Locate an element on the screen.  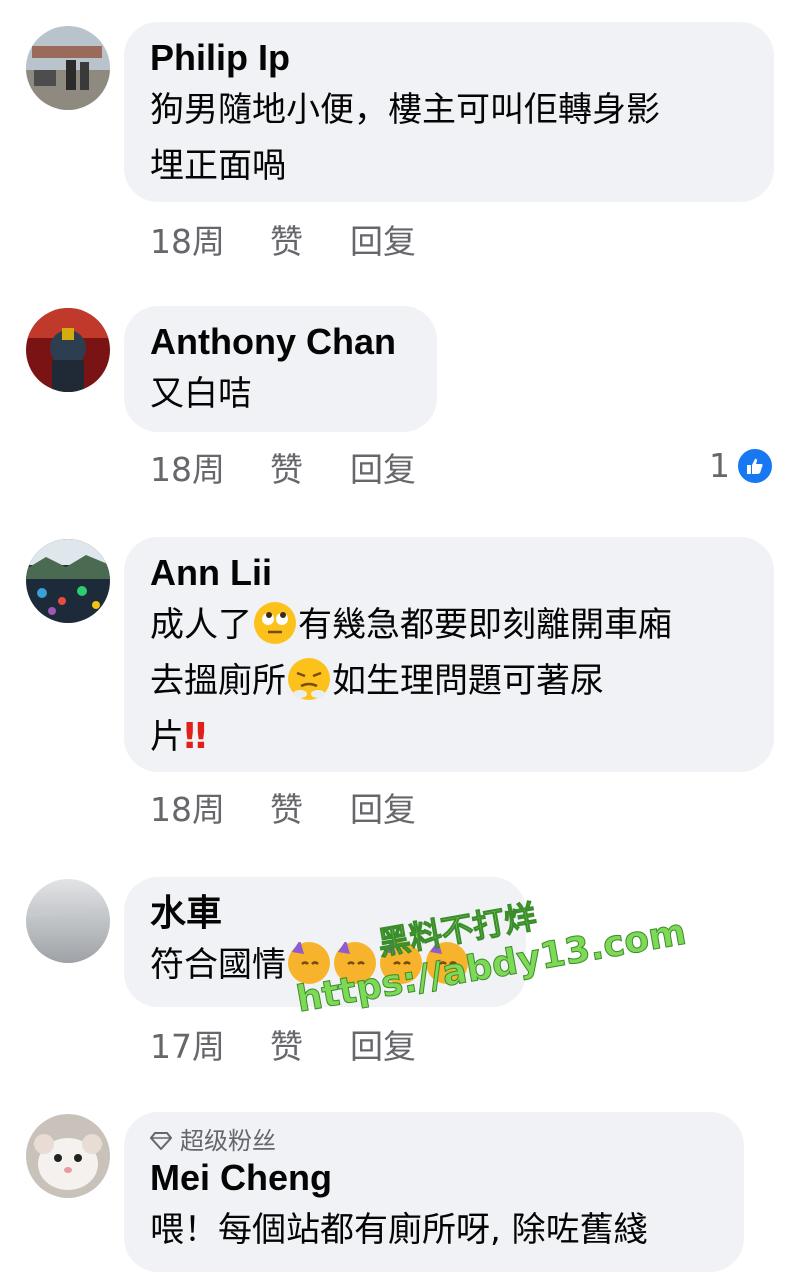
avatar-mei-cheng is located at coordinates (68, 1156).